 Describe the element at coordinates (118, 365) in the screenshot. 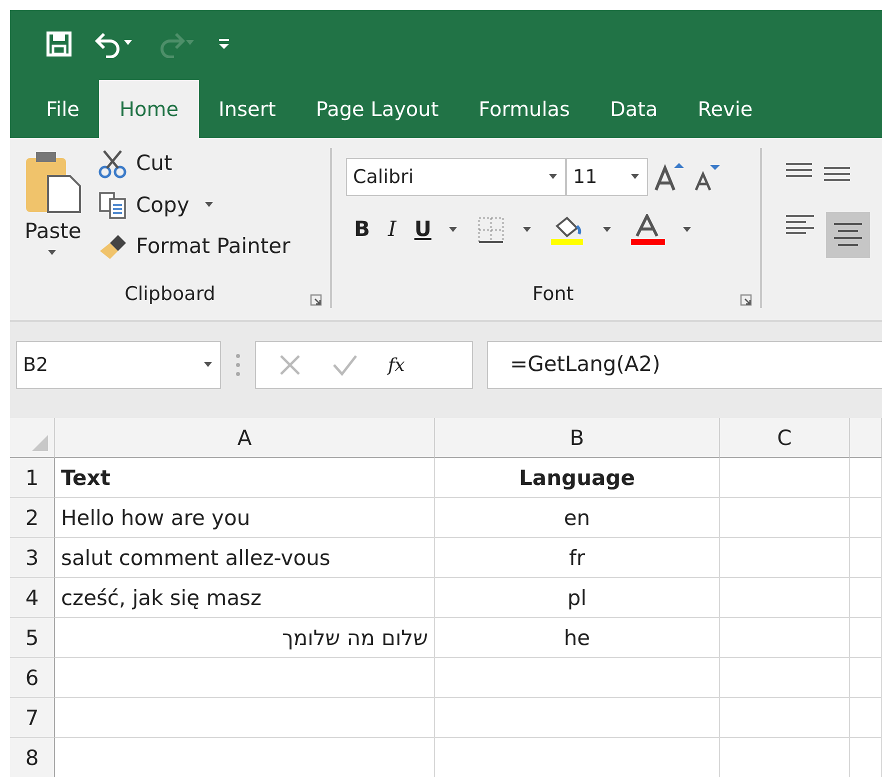

I see `name-box: B2` at that location.